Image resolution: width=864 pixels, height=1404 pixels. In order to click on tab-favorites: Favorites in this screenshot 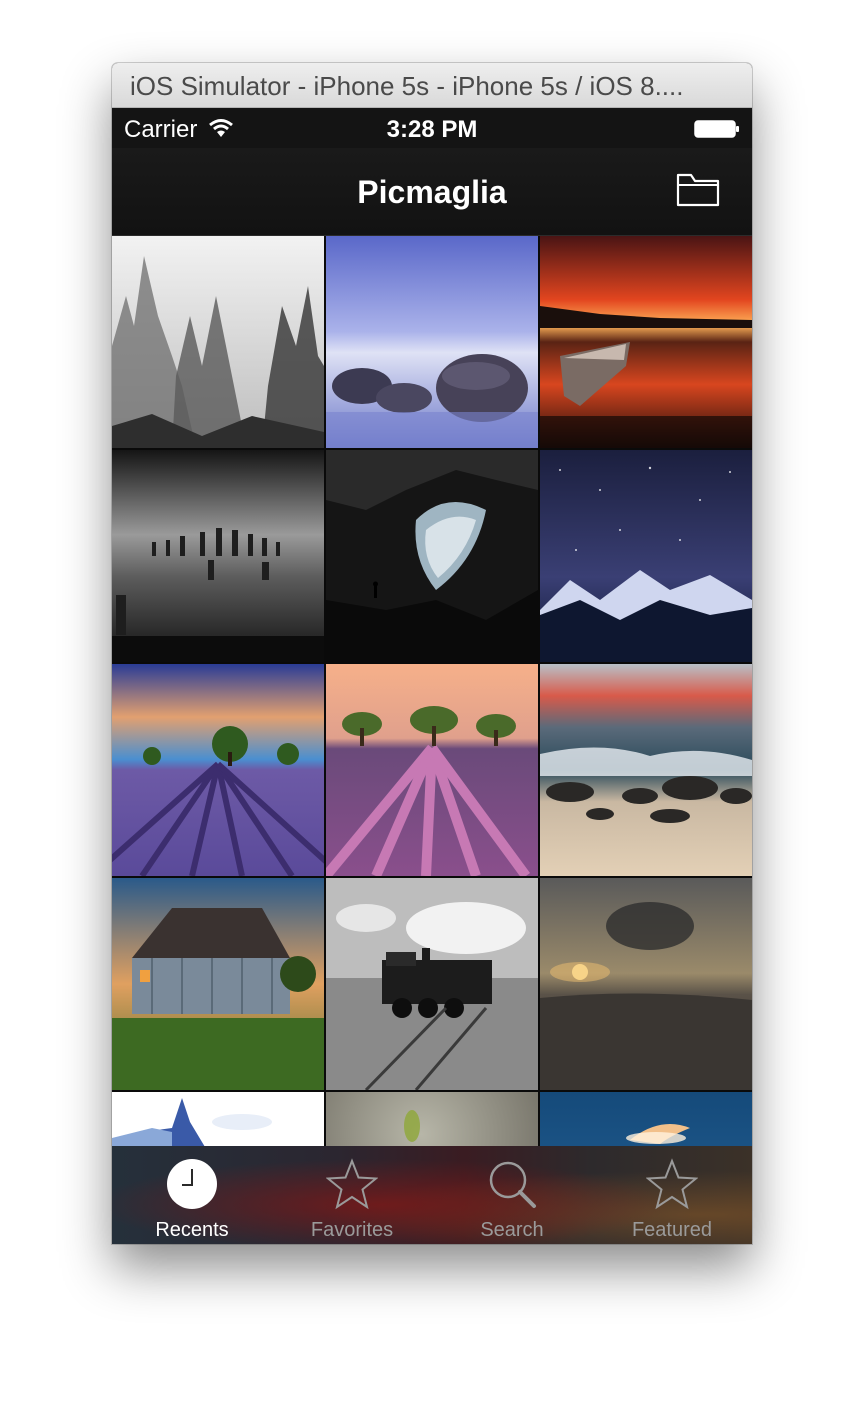, I will do `click(352, 1195)`.